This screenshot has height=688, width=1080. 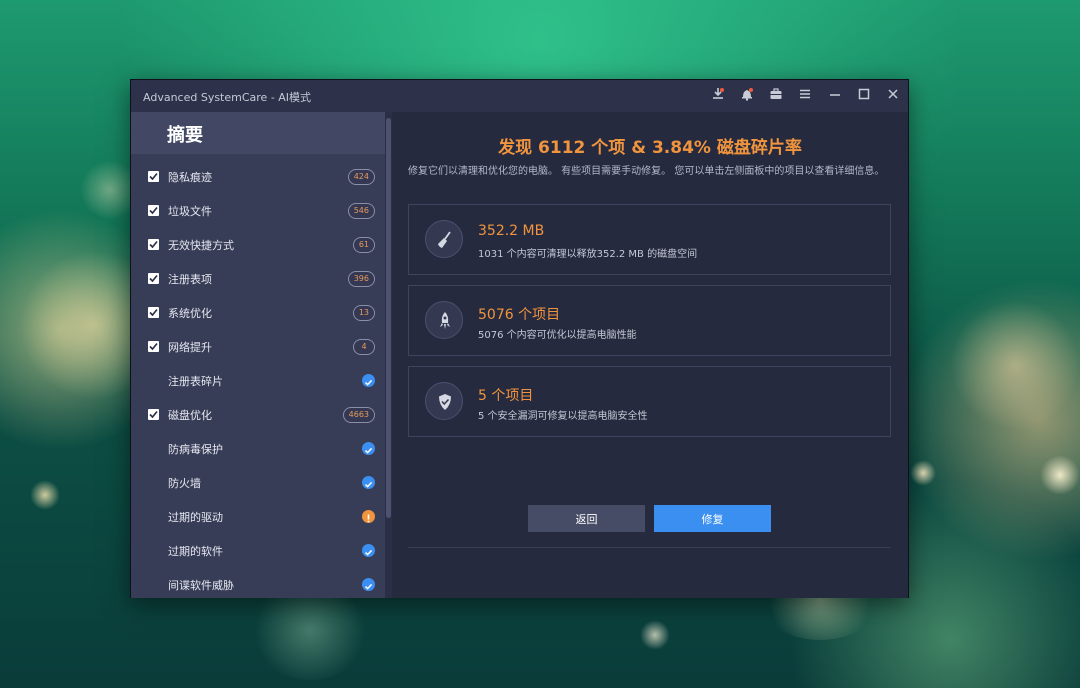 I want to click on scan-headline: 发现 6112 个项 & 3.84% 磁盘碎片率, so click(x=650, y=148).